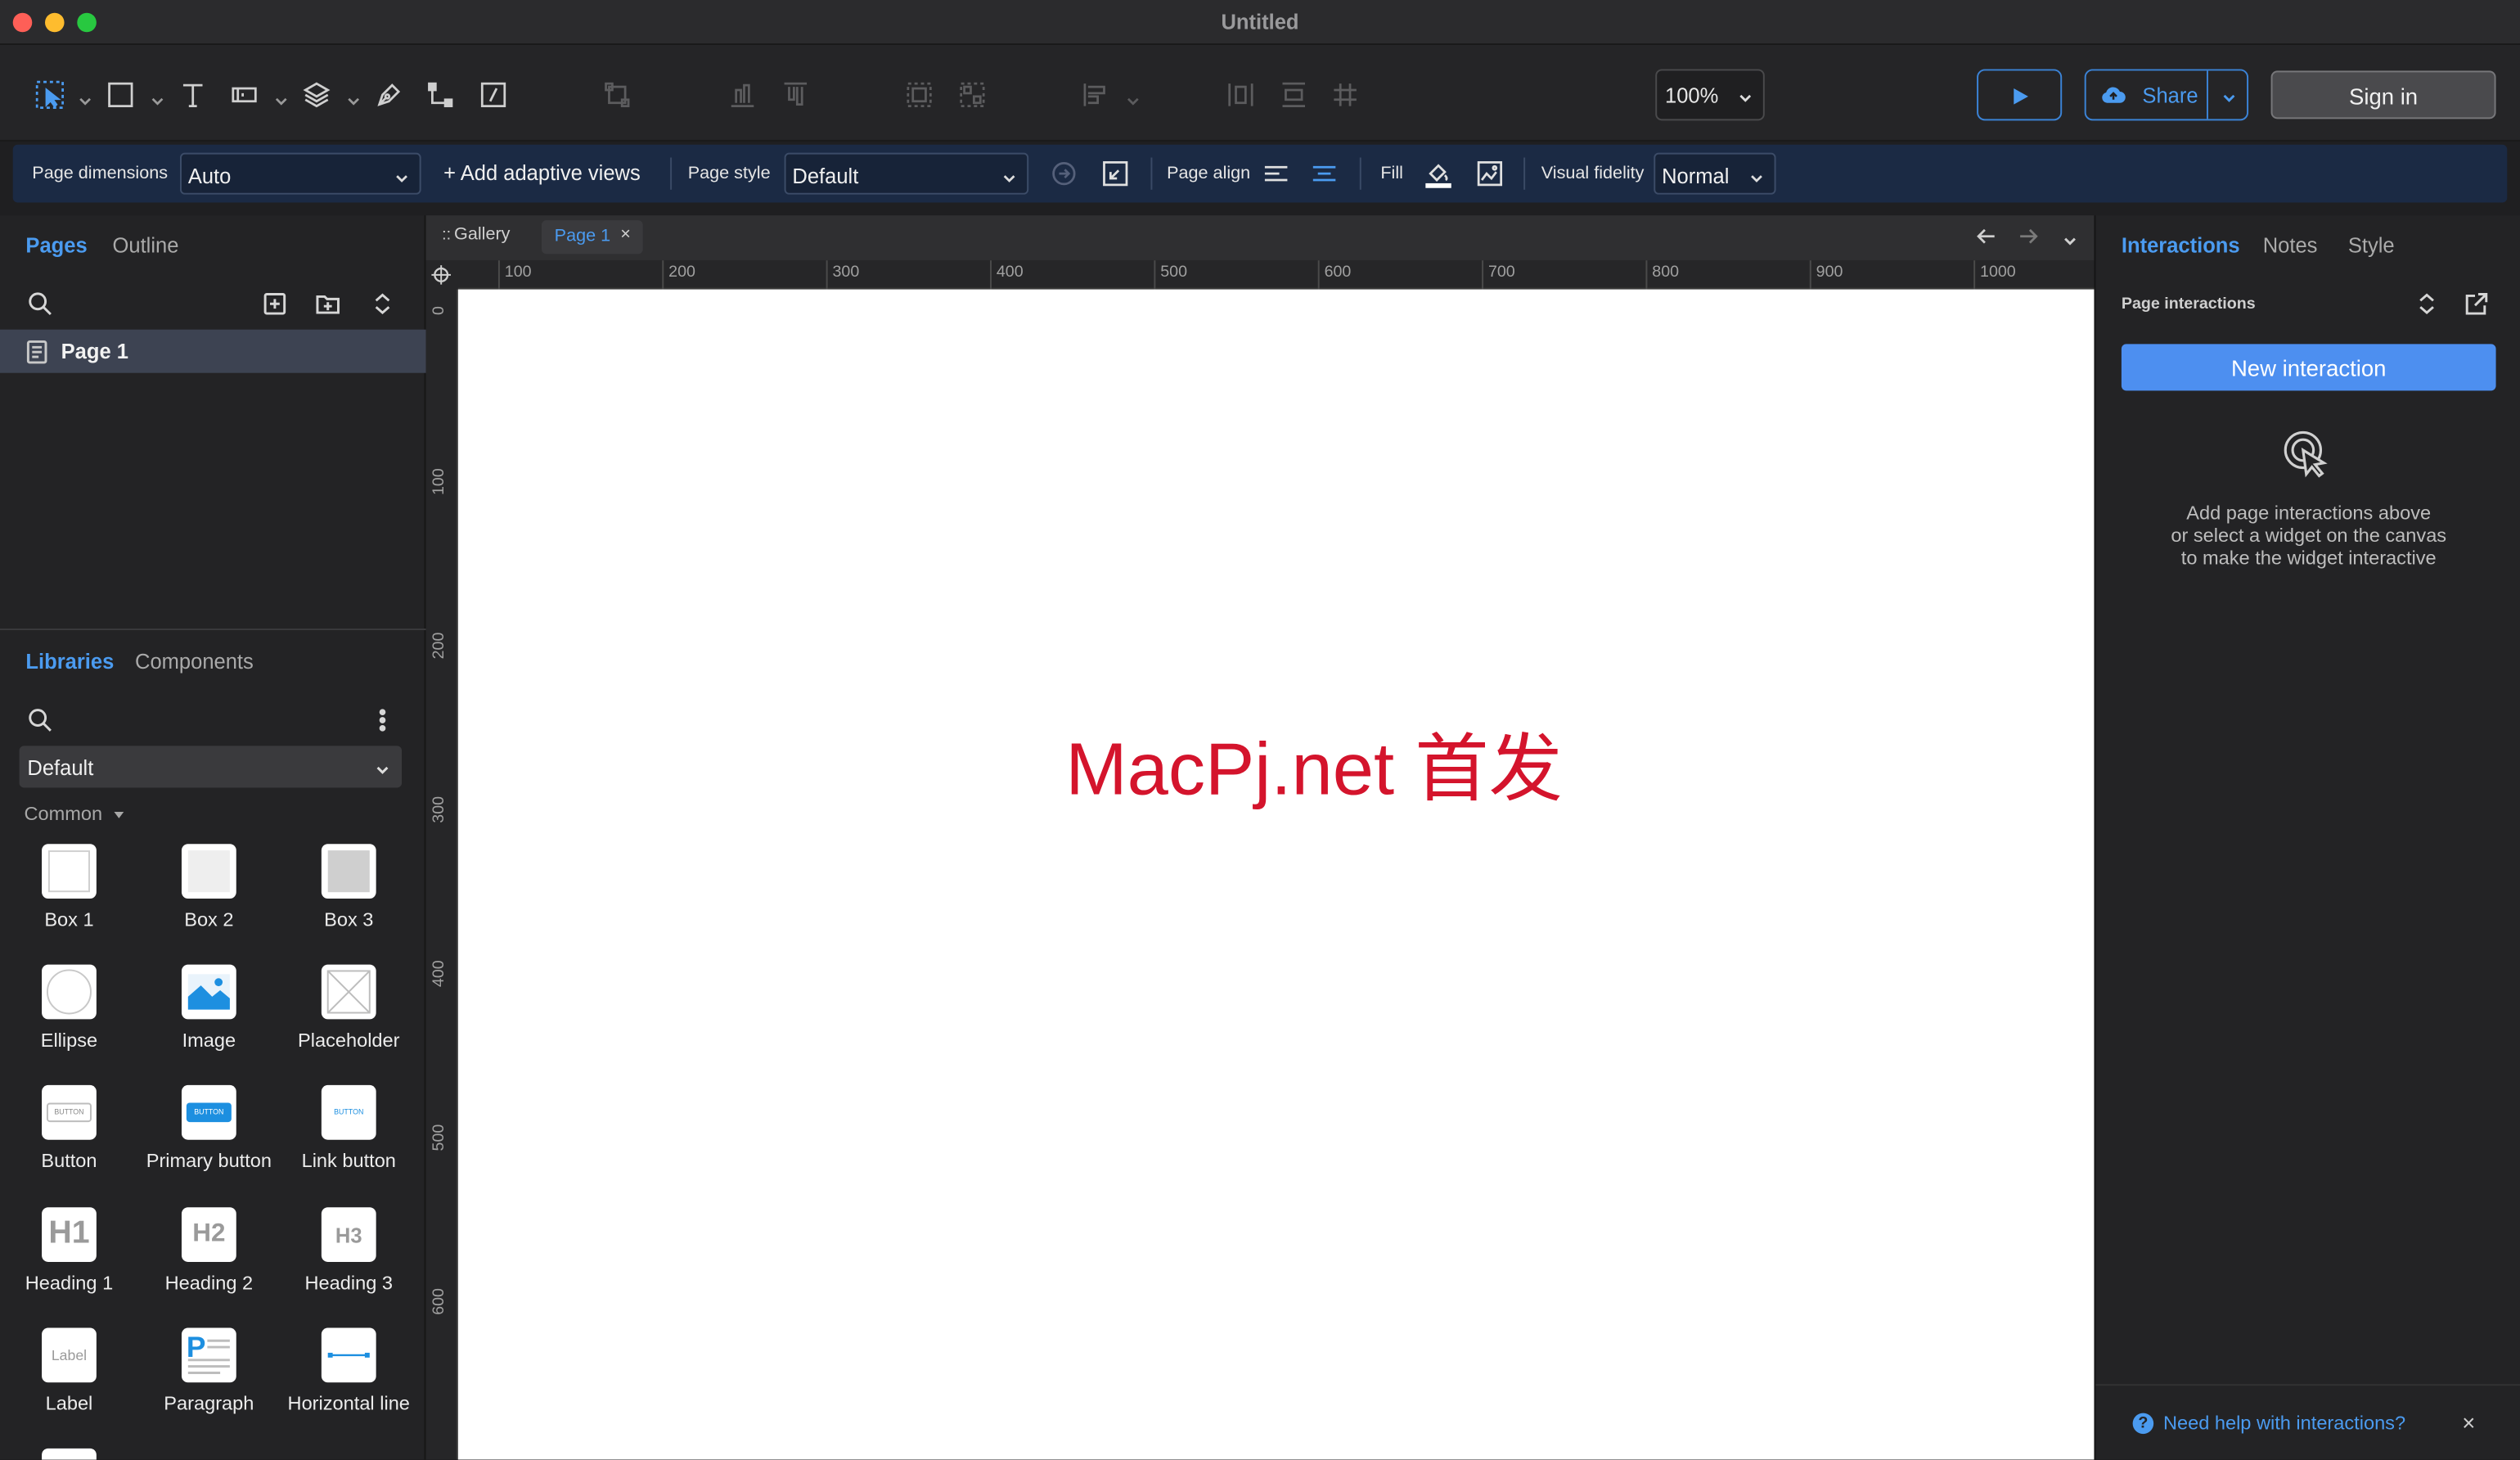  I want to click on zoom-value: 100%, so click(1692, 95).